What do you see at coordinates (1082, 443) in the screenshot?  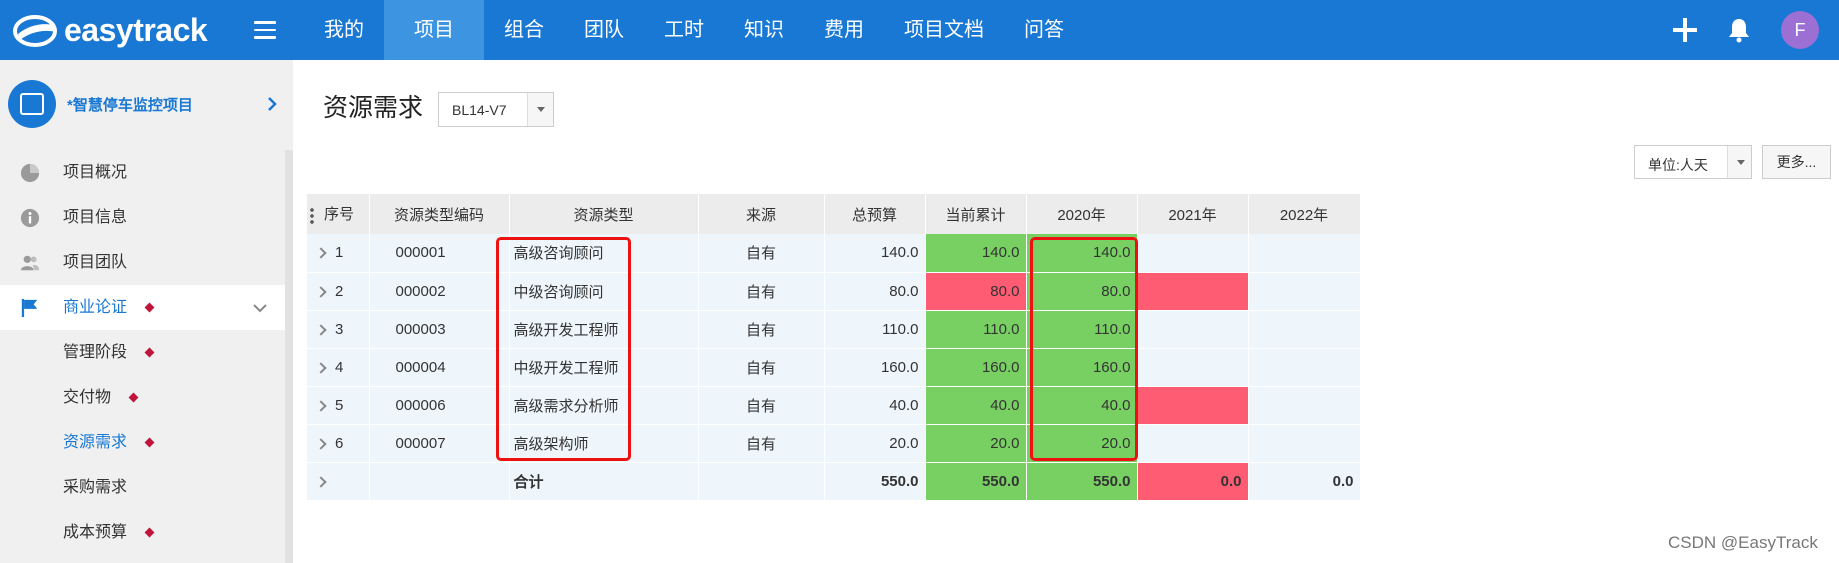 I see `y2020-cell: 20.0` at bounding box center [1082, 443].